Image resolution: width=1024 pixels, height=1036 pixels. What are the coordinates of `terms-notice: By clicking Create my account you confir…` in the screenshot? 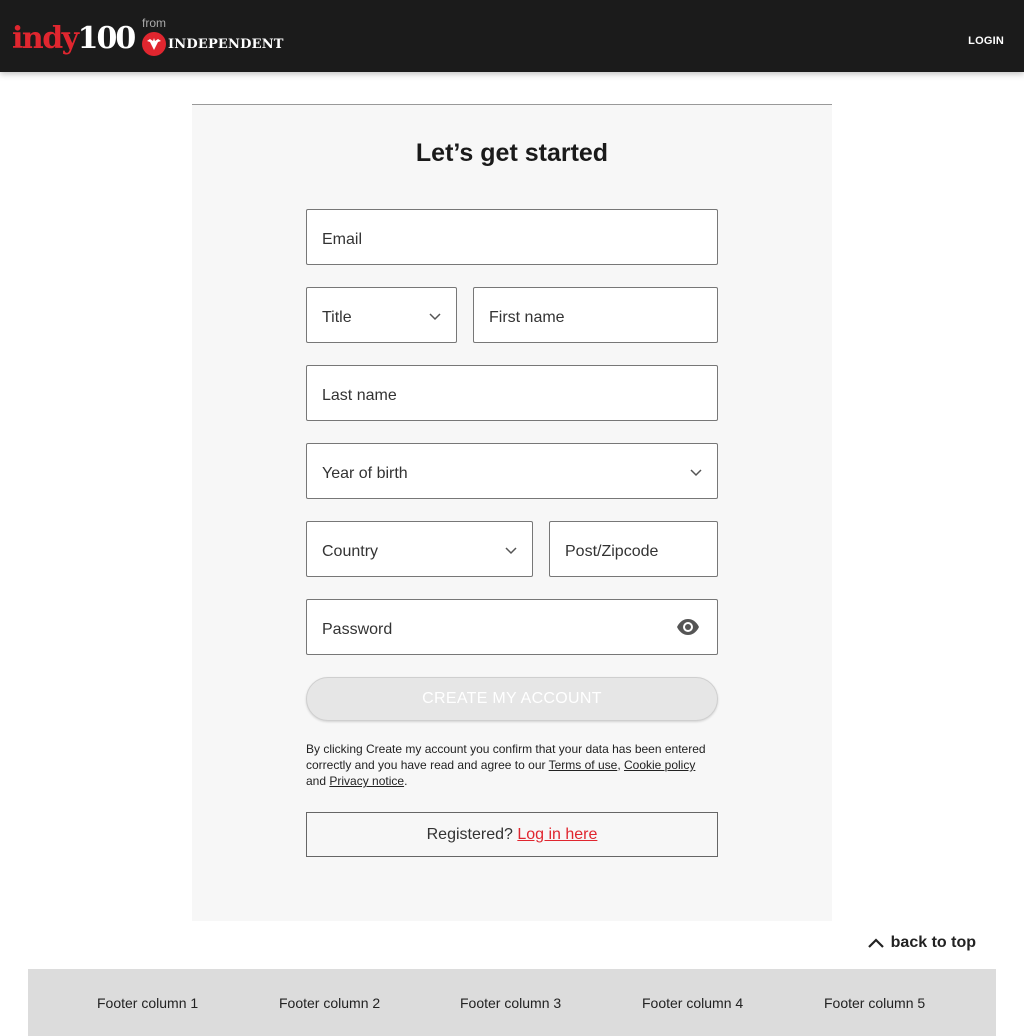 It's located at (512, 765).